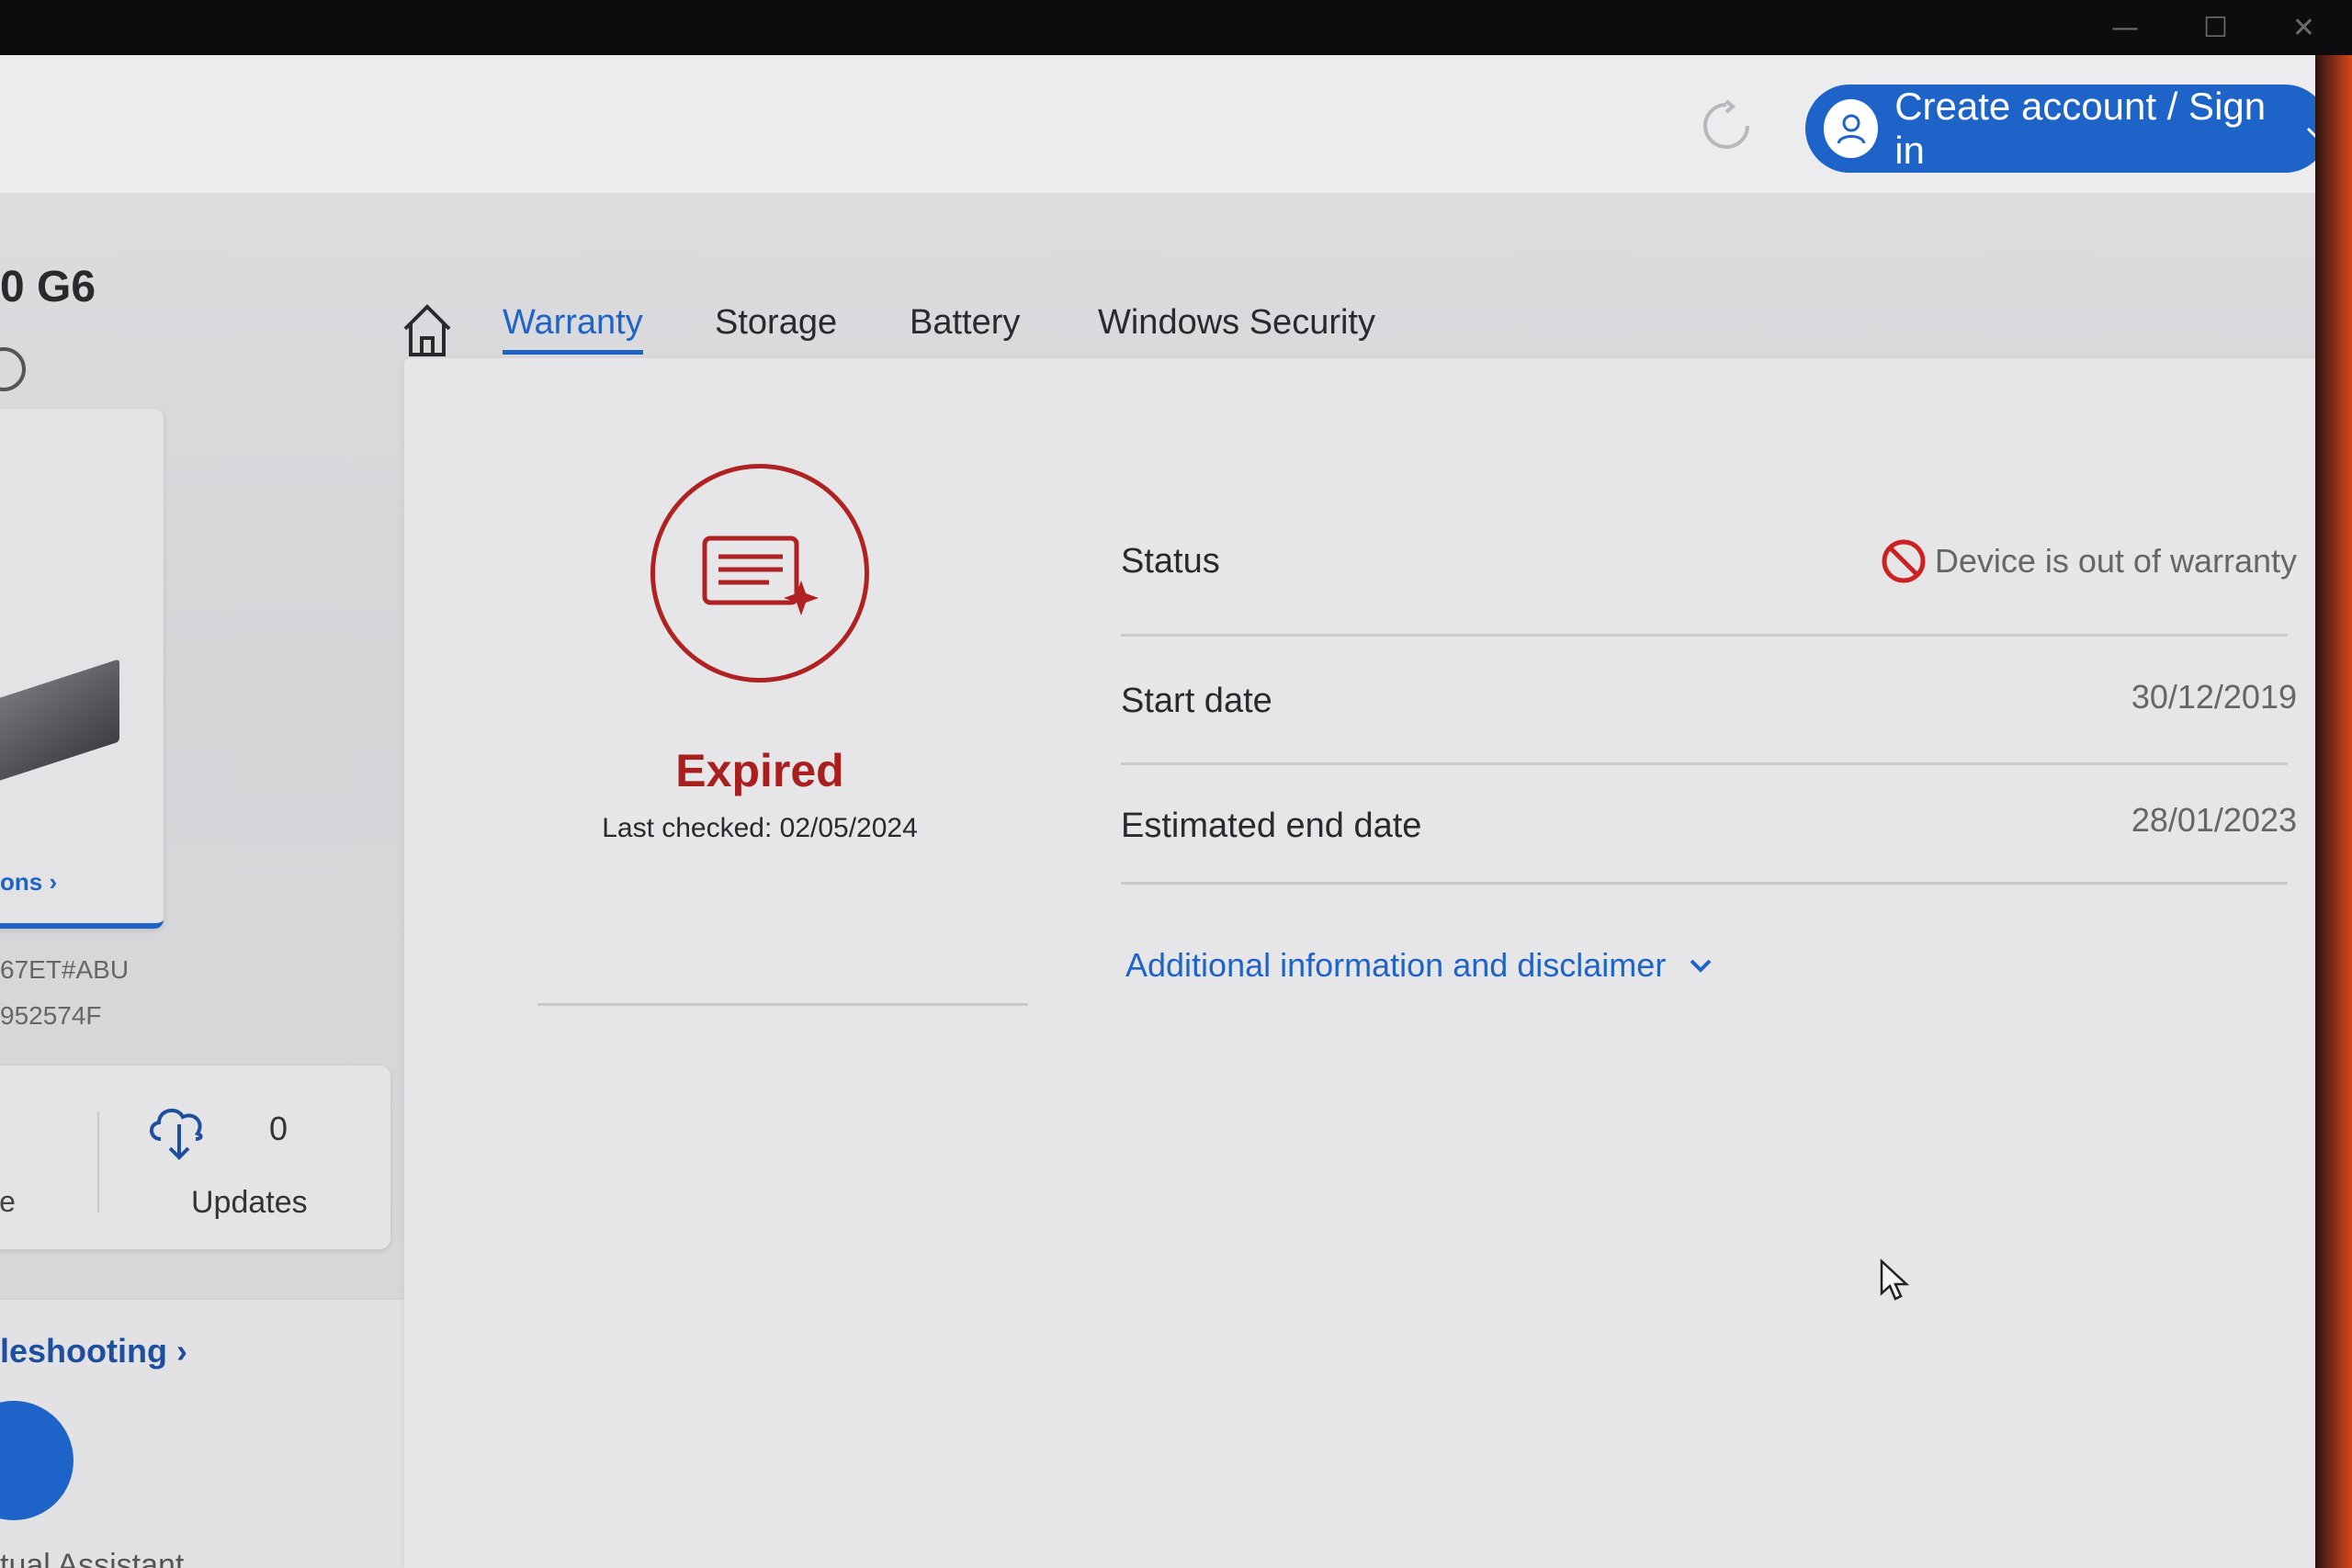 The height and width of the screenshot is (1568, 2352). I want to click on tab-battery: Battery, so click(965, 323).